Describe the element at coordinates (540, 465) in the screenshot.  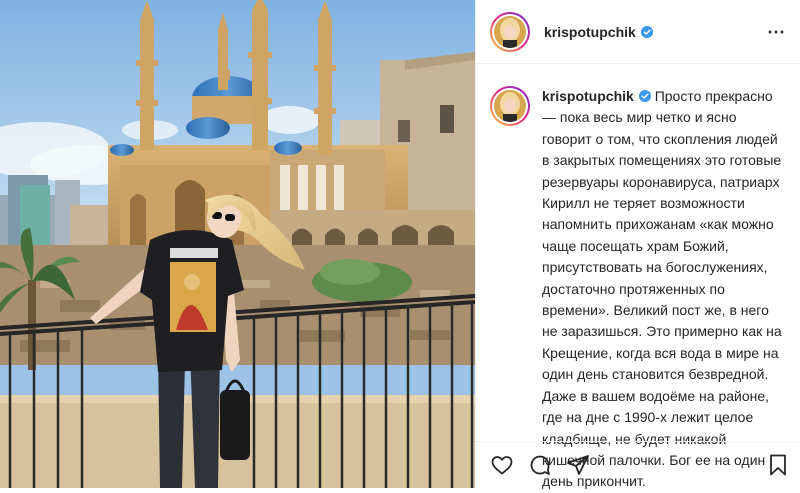
I see `comment-icon` at that location.